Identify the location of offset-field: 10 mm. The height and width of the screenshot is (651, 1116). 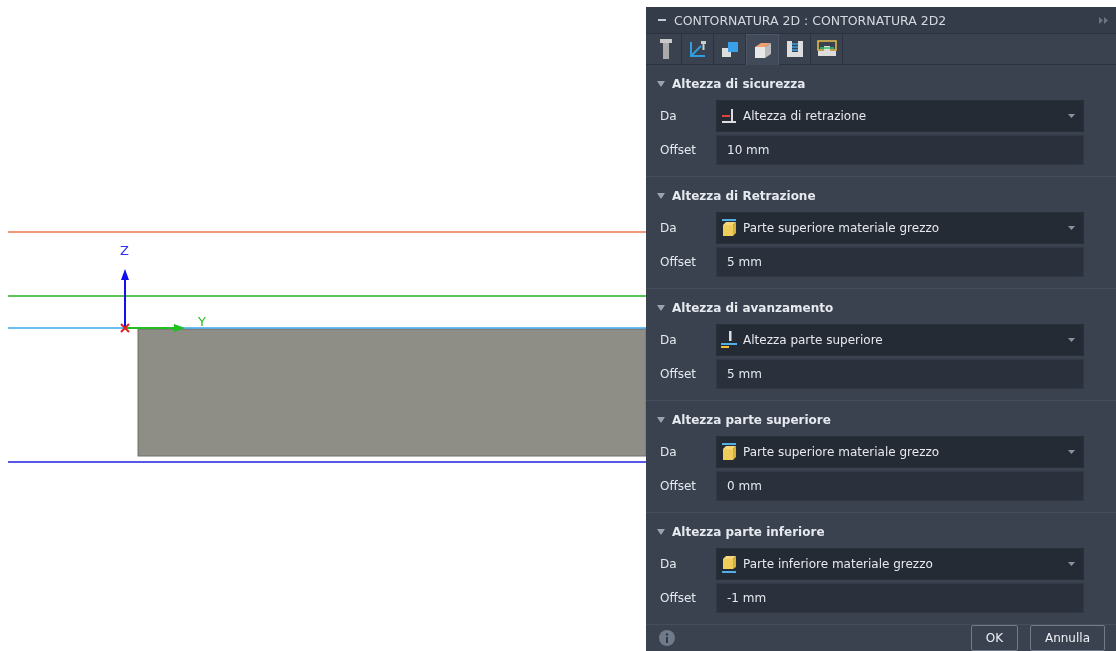
(900, 150).